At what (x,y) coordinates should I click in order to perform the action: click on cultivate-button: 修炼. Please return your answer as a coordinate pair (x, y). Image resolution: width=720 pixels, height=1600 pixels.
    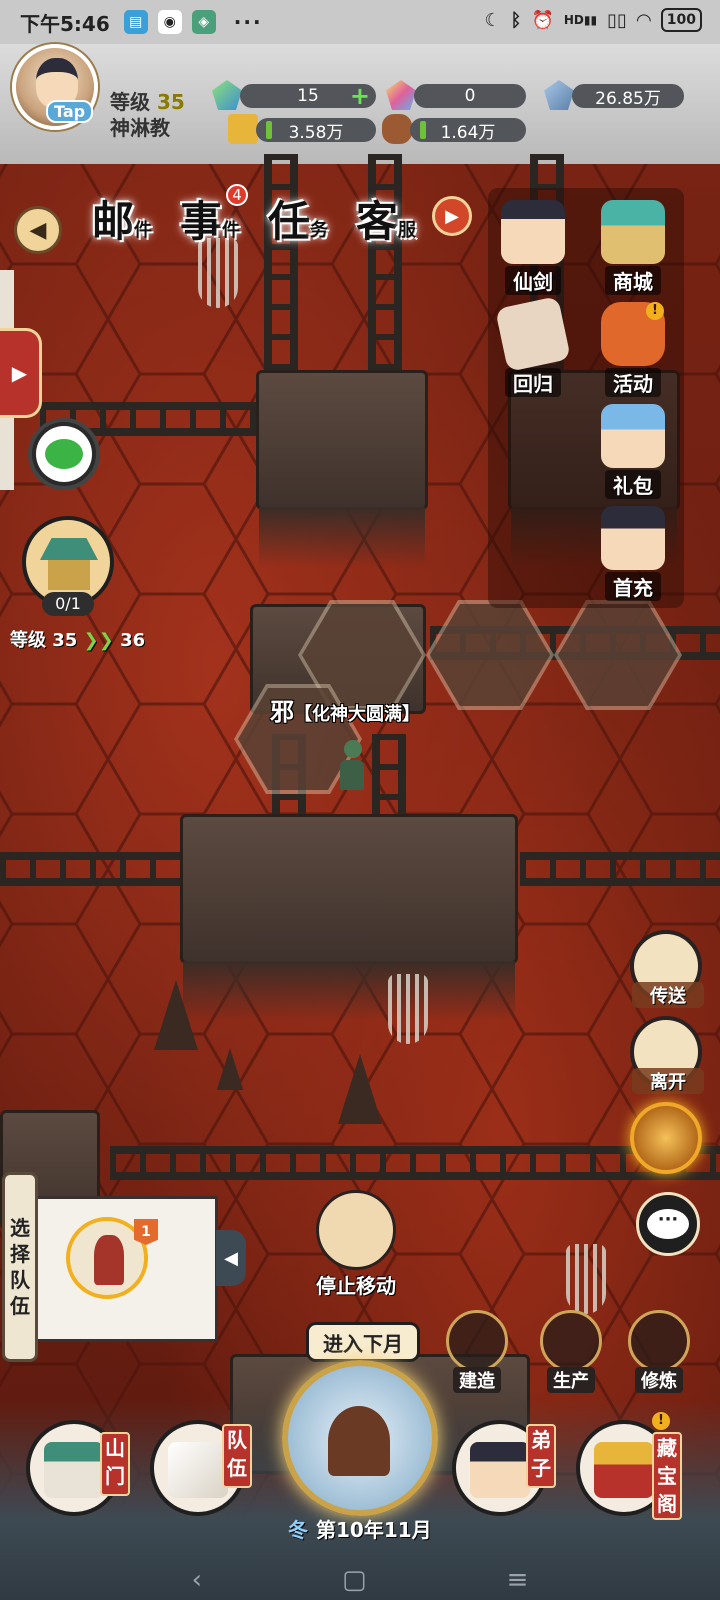
    Looking at the image, I should click on (659, 1355).